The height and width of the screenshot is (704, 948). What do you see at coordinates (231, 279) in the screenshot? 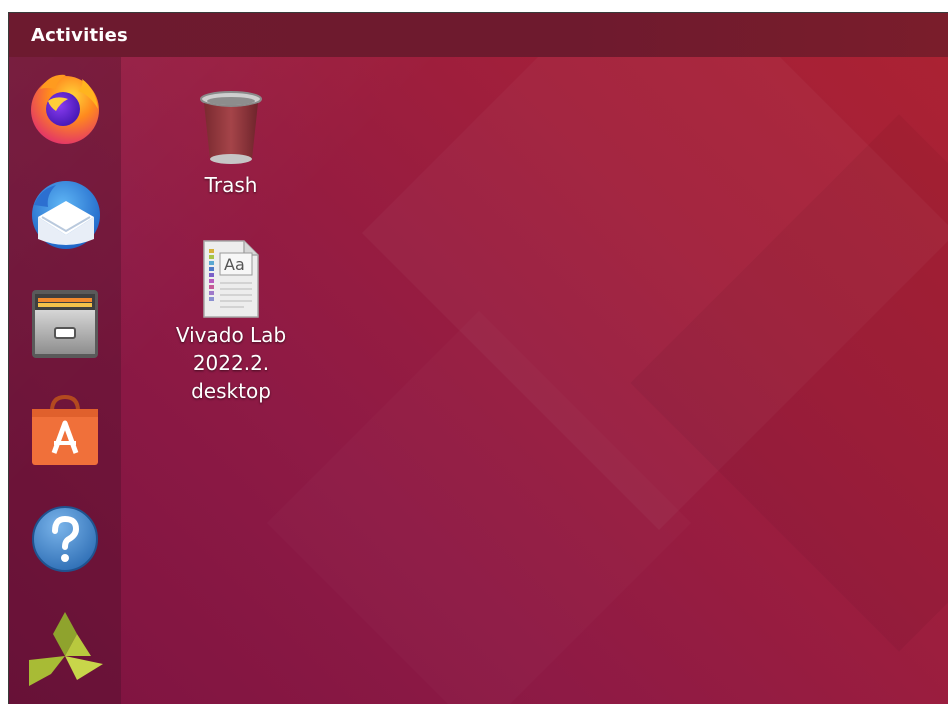
I see `text-document-icon: Aa` at bounding box center [231, 279].